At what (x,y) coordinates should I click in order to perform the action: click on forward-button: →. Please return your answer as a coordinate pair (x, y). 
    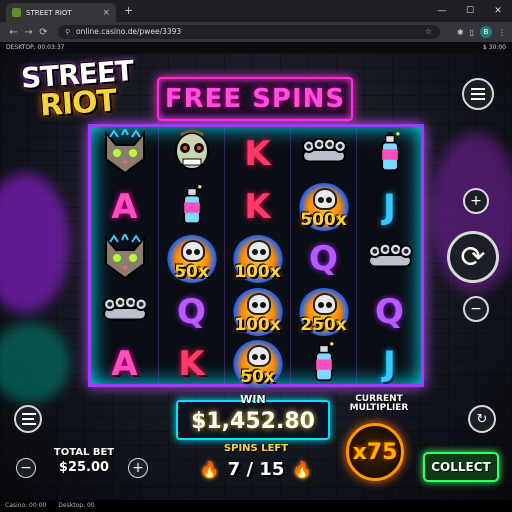
    Looking at the image, I should click on (28, 32).